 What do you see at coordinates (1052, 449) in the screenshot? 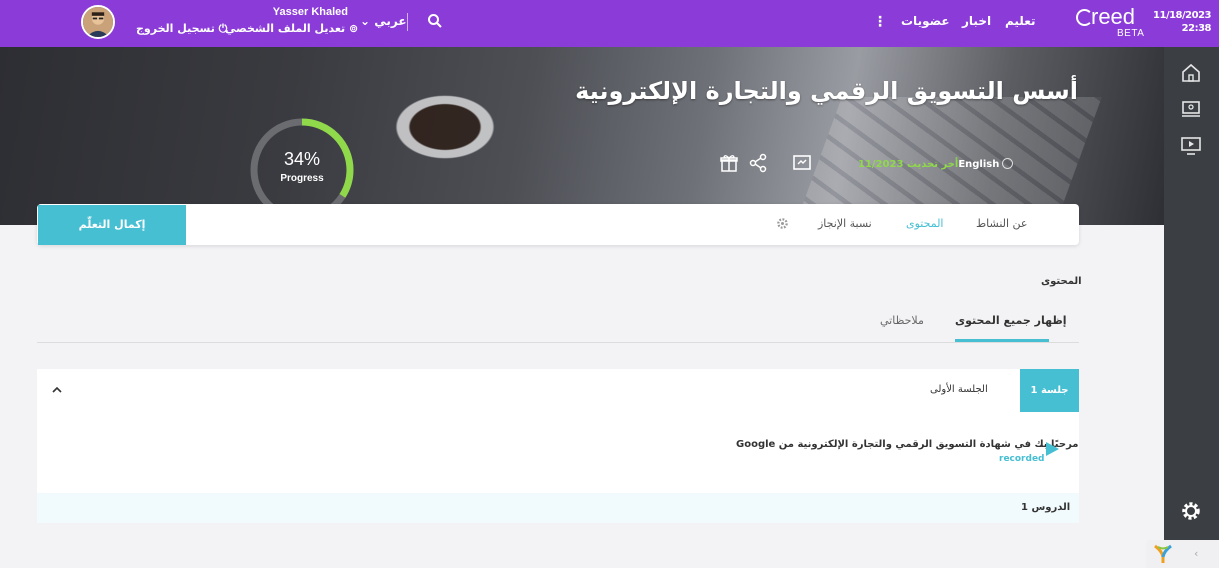
I see `play-icon` at bounding box center [1052, 449].